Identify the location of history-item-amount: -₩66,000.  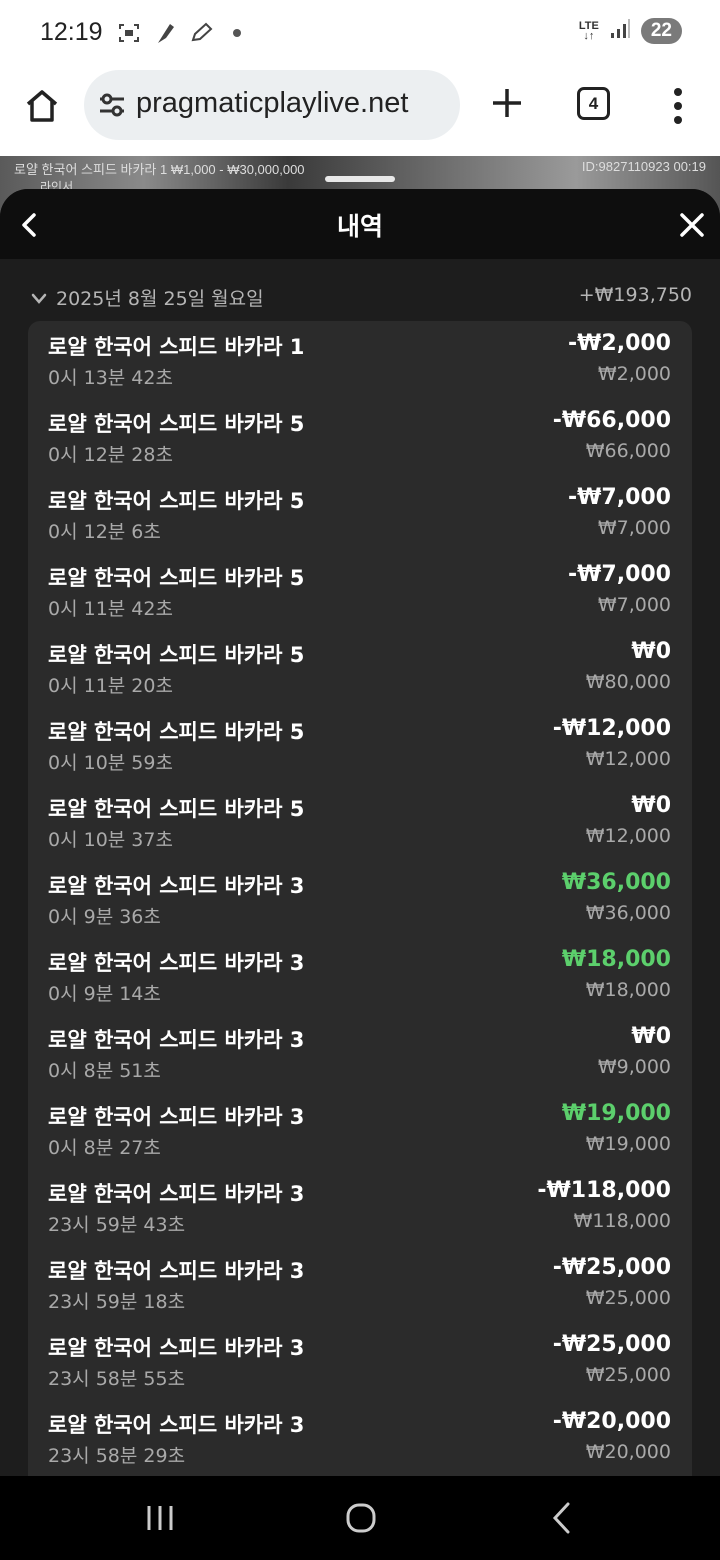
(611, 420).